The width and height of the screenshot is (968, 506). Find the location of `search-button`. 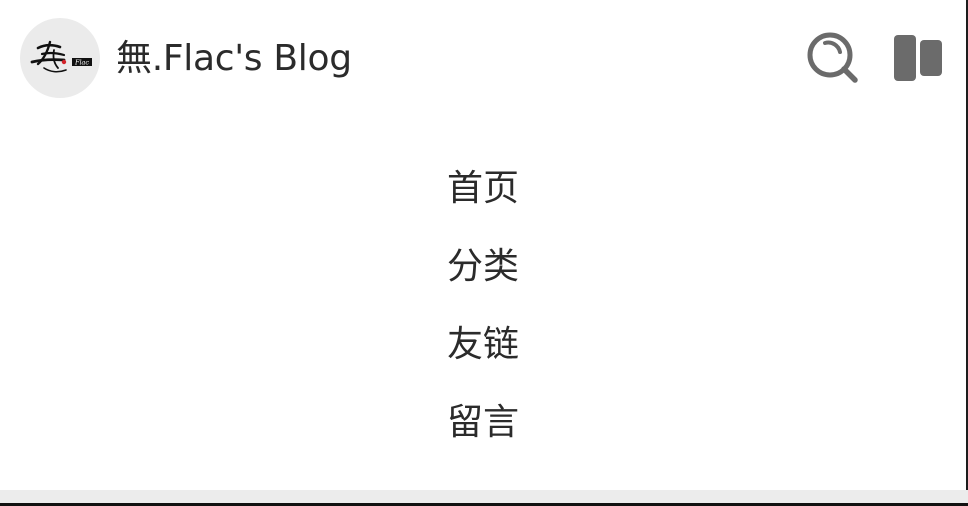

search-button is located at coordinates (832, 58).